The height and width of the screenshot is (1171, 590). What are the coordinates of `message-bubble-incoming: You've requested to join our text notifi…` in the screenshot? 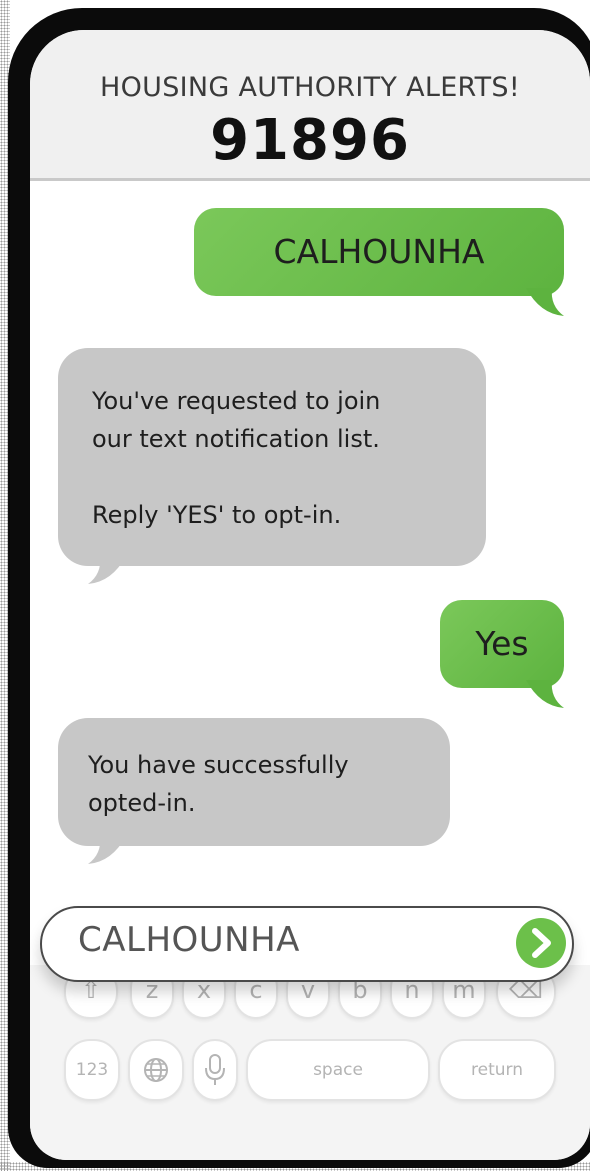 It's located at (272, 457).